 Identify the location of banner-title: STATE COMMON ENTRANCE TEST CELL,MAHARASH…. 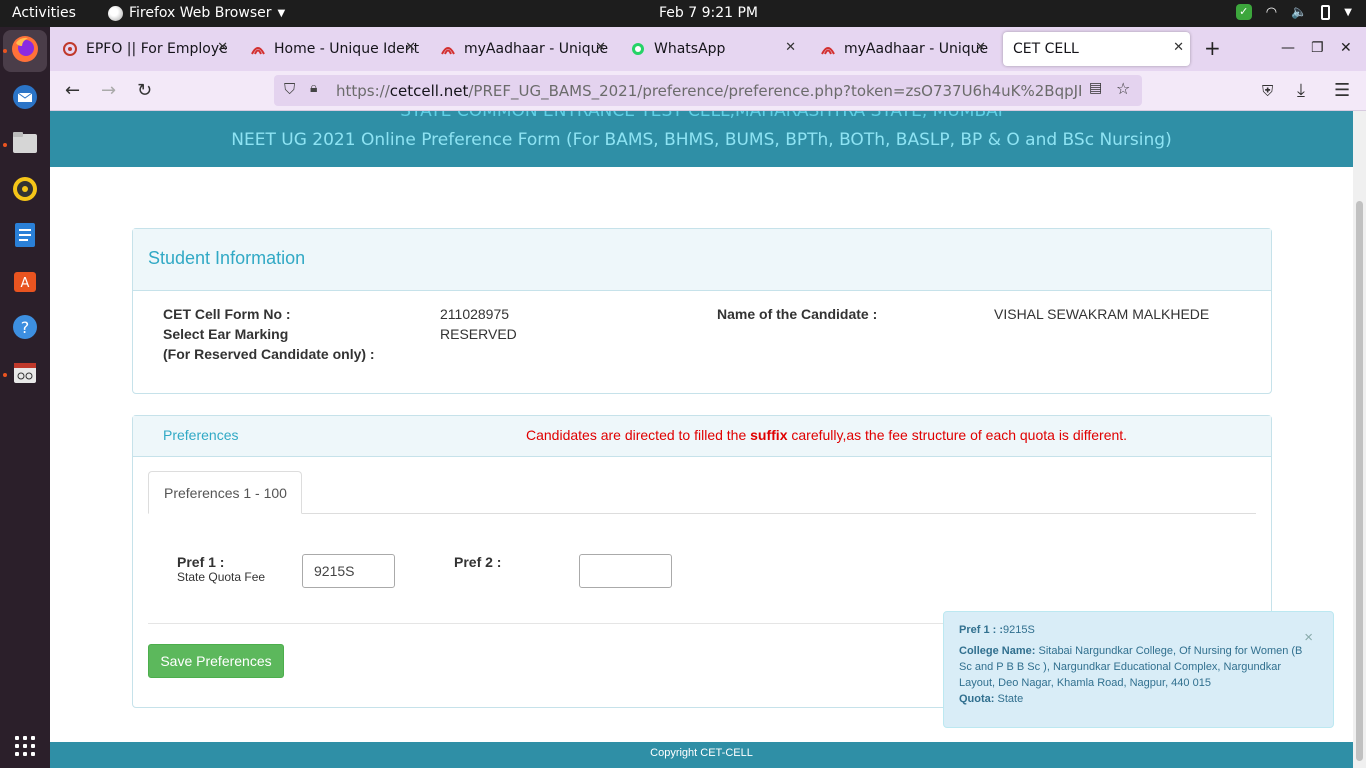
(701, 116).